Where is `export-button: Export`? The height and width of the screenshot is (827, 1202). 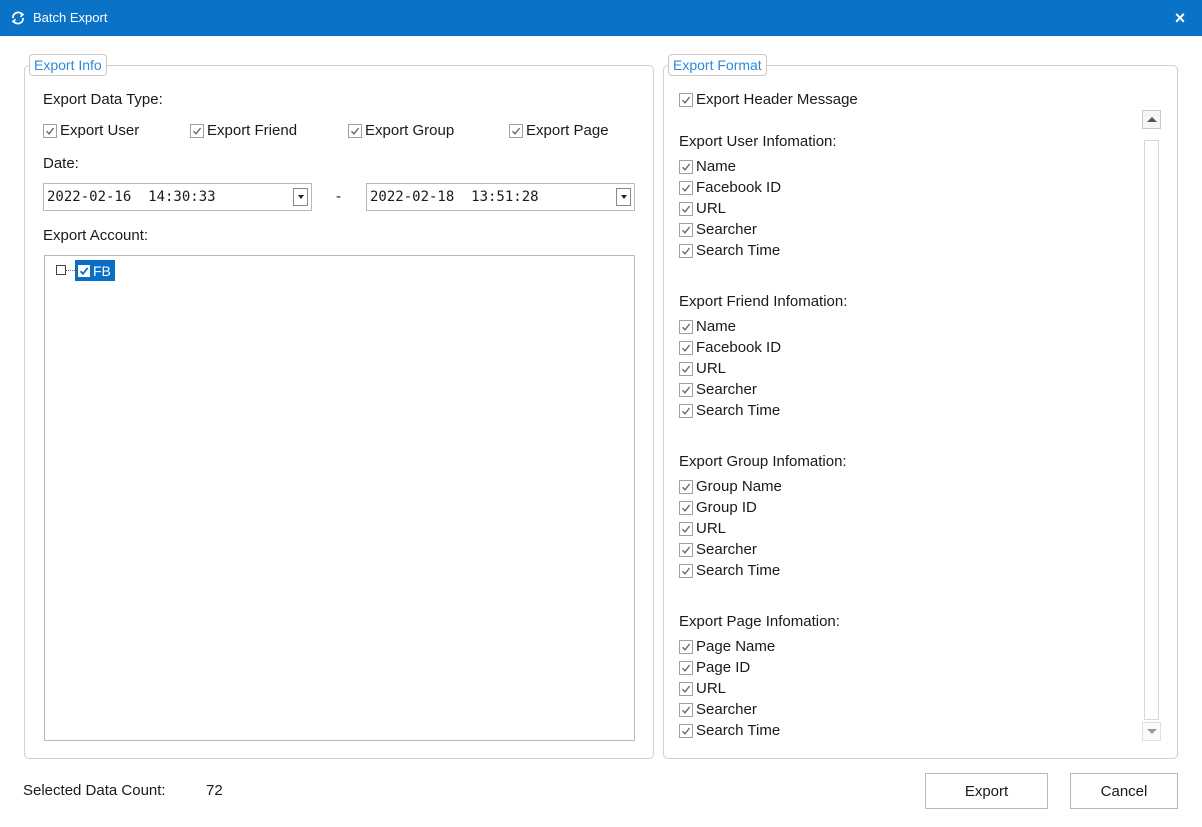
export-button: Export is located at coordinates (986, 791).